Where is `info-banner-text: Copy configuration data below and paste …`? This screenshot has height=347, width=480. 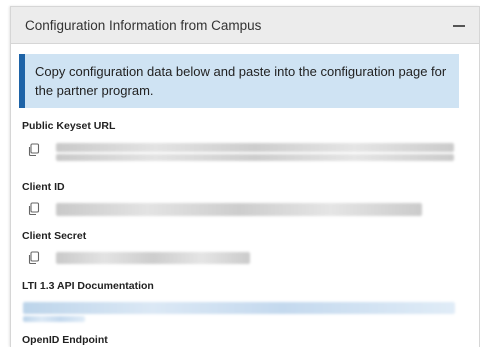
info-banner-text: Copy configuration data below and paste … is located at coordinates (241, 81).